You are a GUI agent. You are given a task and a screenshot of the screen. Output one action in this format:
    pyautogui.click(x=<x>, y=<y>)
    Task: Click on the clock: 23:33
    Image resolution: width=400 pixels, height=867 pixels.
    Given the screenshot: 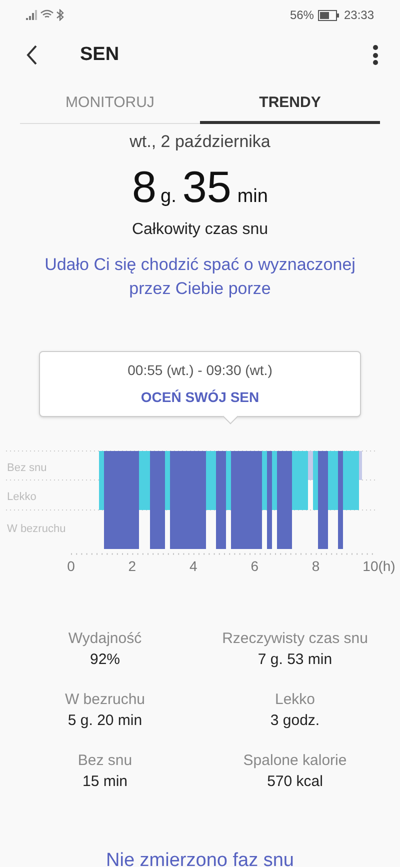 What is the action you would take?
    pyautogui.click(x=359, y=15)
    